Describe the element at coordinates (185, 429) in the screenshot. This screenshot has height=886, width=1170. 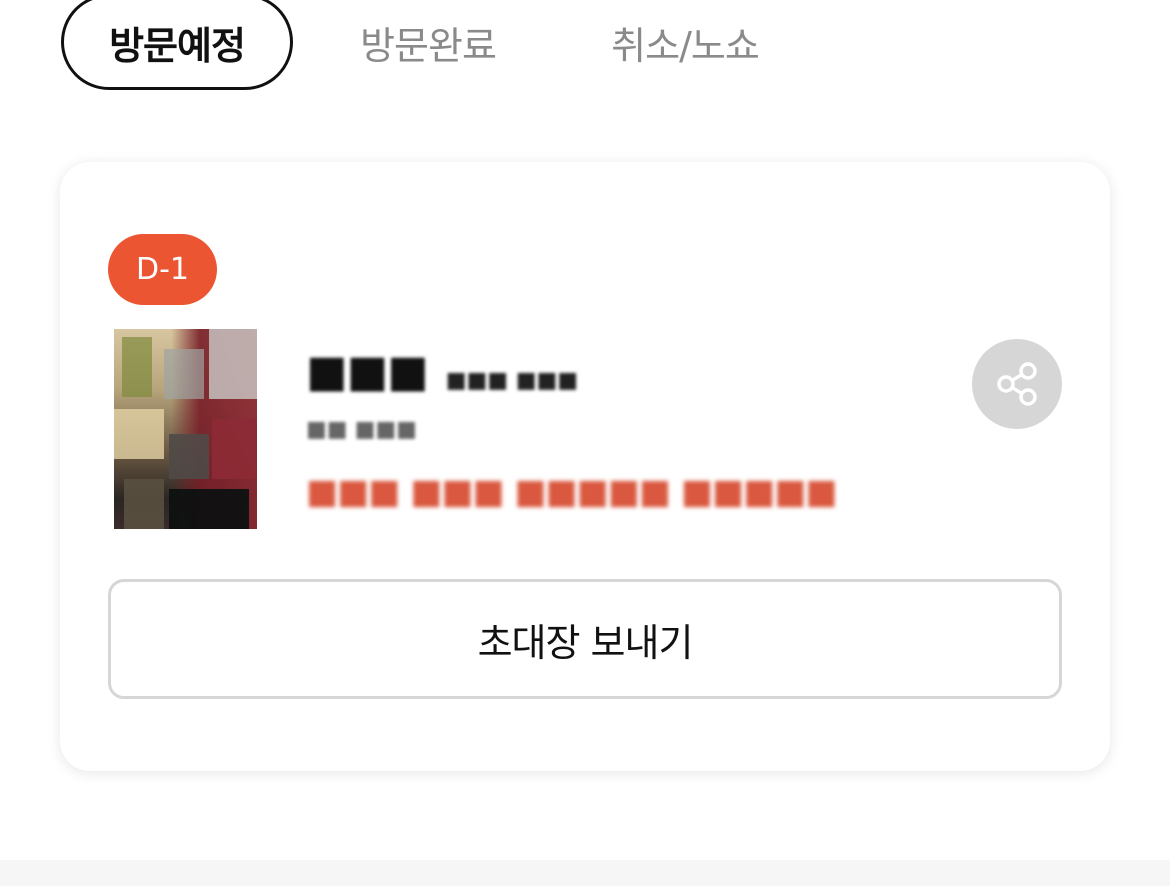
I see `restaurant-thumbnail` at that location.